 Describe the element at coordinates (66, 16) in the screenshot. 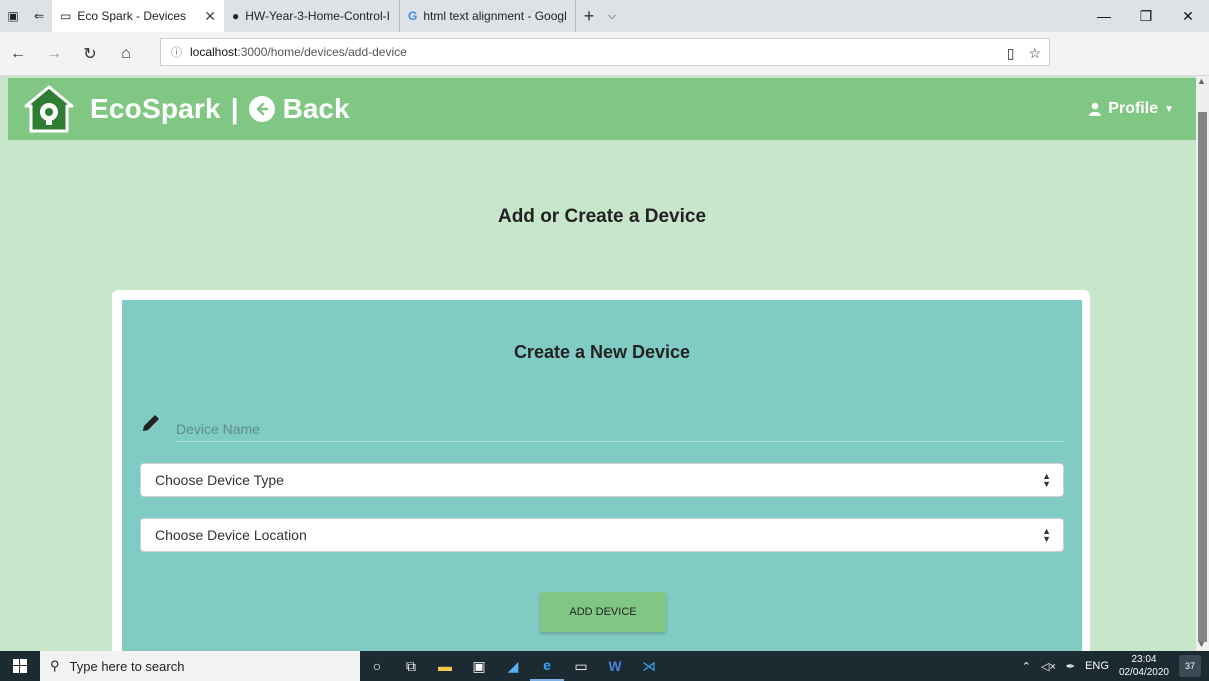

I see `page-icon: ▭` at that location.